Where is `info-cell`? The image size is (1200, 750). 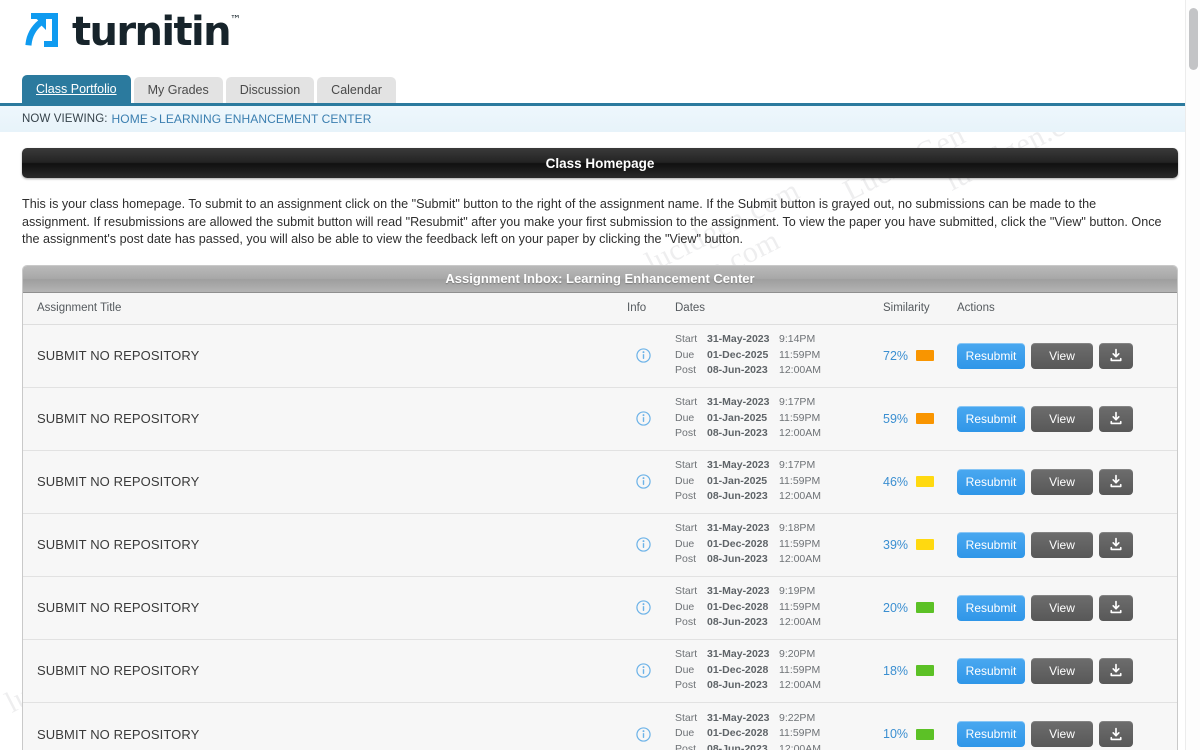
info-cell is located at coordinates (651, 670).